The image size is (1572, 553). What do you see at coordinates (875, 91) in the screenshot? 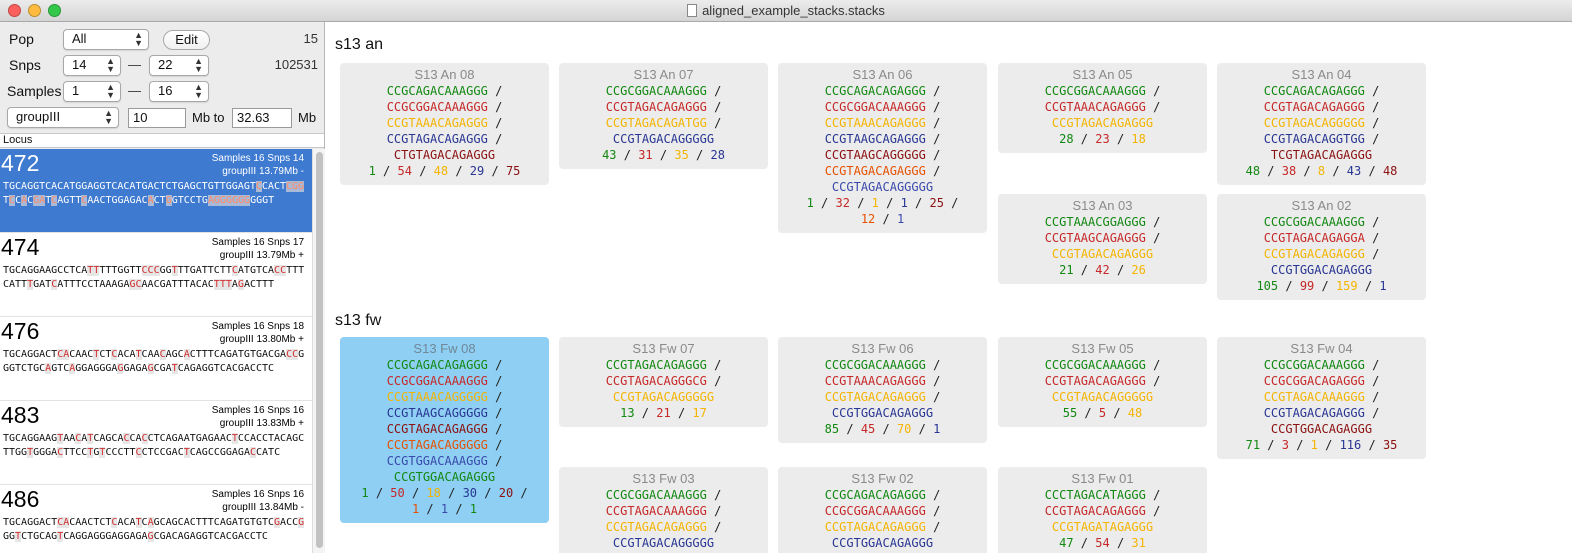
I see `haplotype-text: CCGCAGACAGAGGG` at bounding box center [875, 91].